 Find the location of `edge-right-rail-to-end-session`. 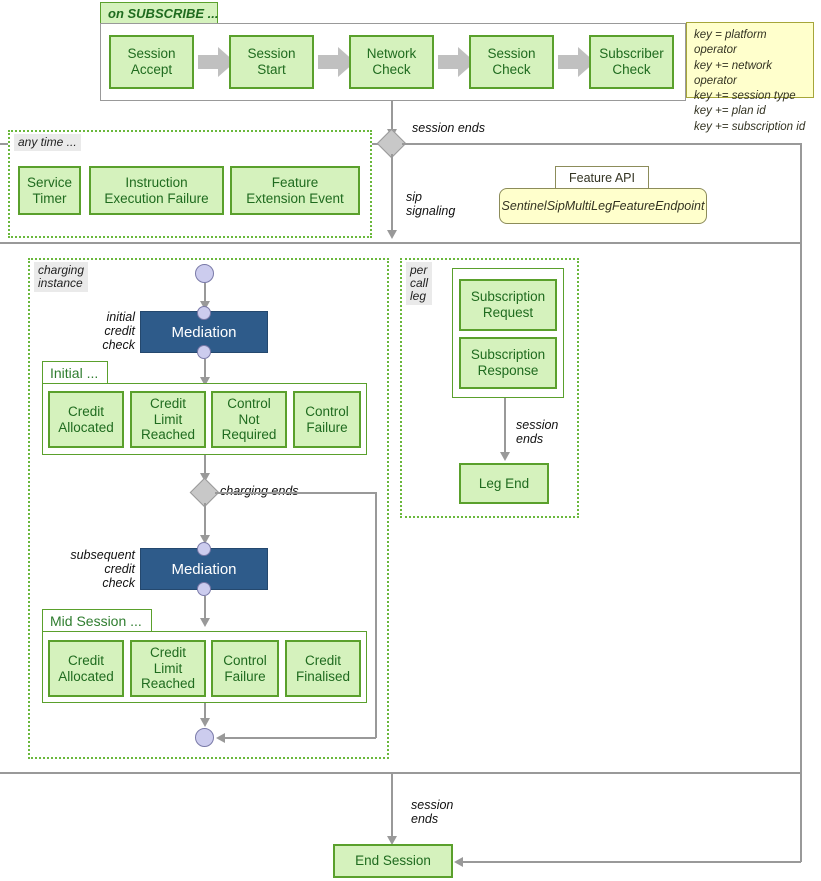

edge-right-rail-to-end-session is located at coordinates (631, 862).